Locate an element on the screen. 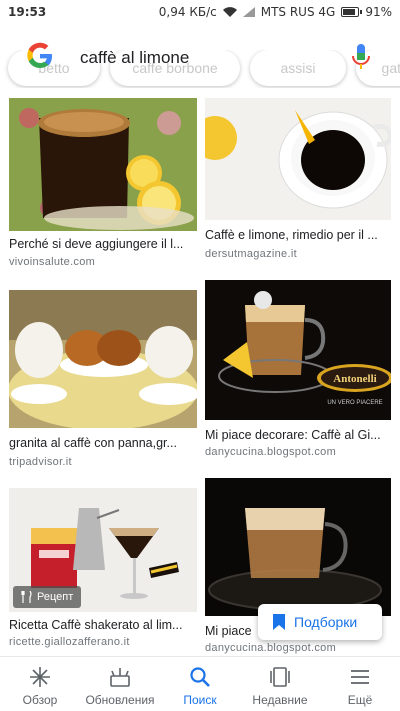 The image size is (400, 711). coffee-lemon-image is located at coordinates (103, 164).